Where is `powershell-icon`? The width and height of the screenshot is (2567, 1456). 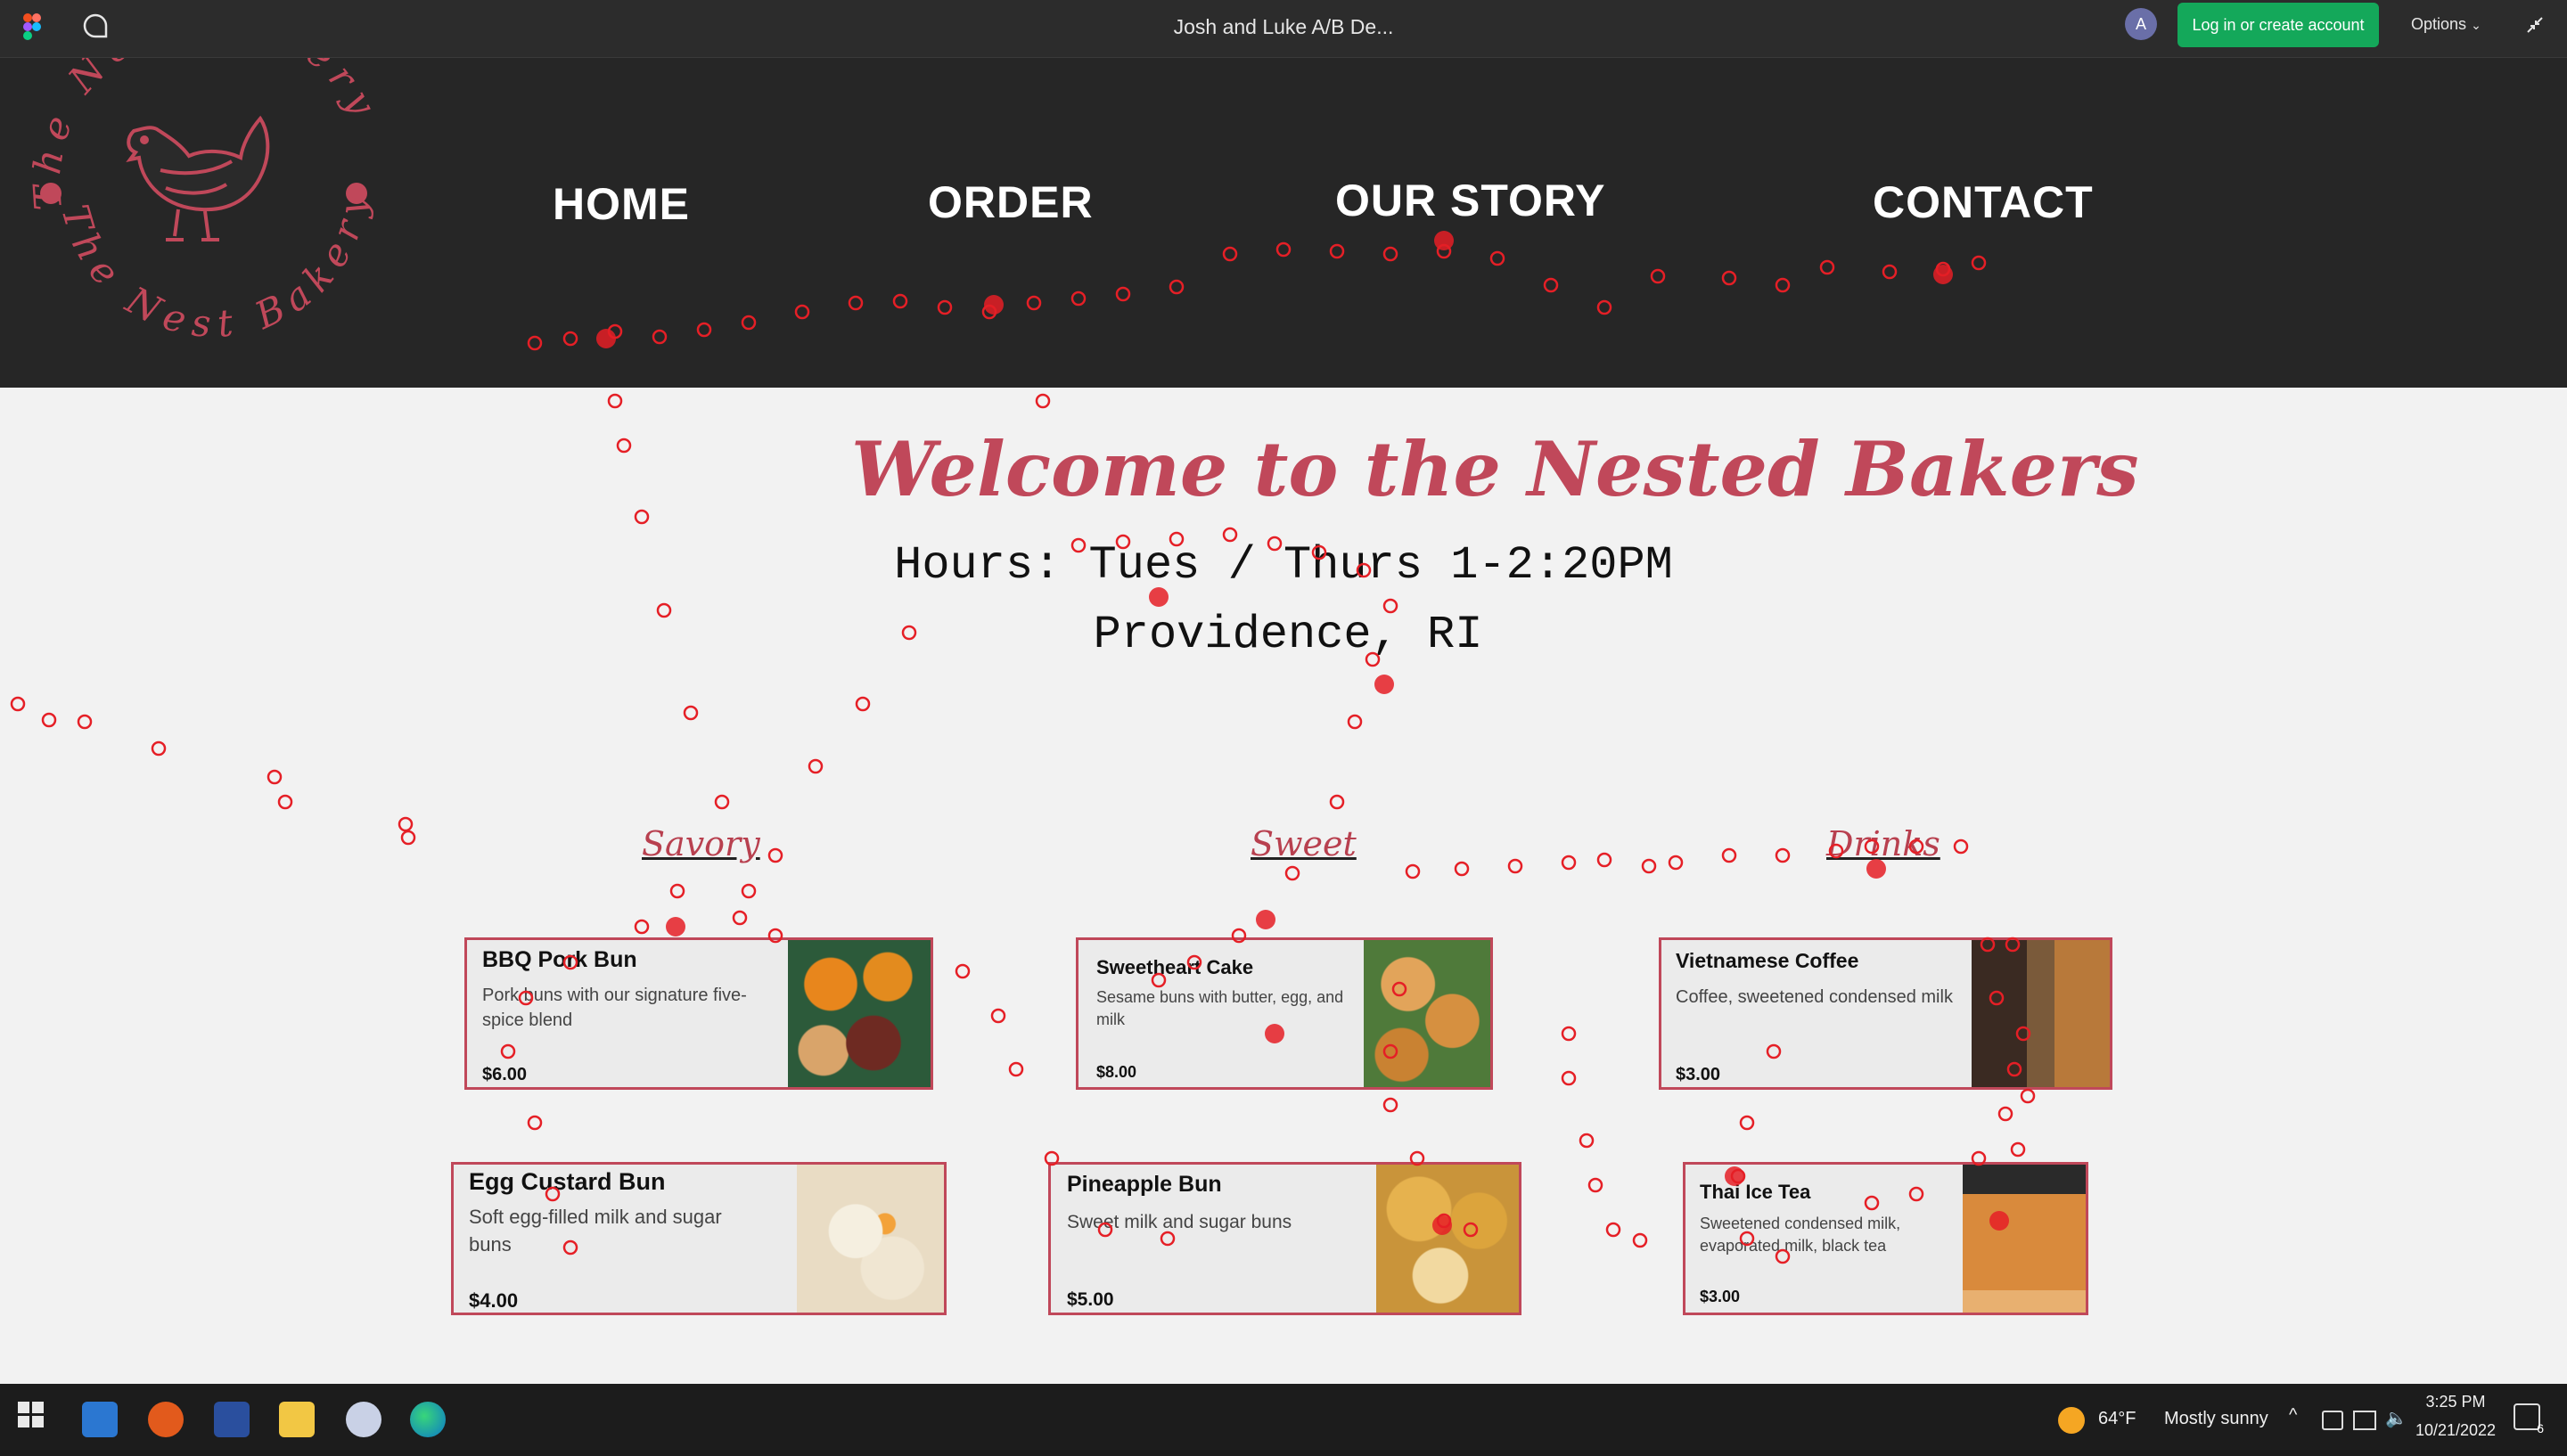 powershell-icon is located at coordinates (232, 1419).